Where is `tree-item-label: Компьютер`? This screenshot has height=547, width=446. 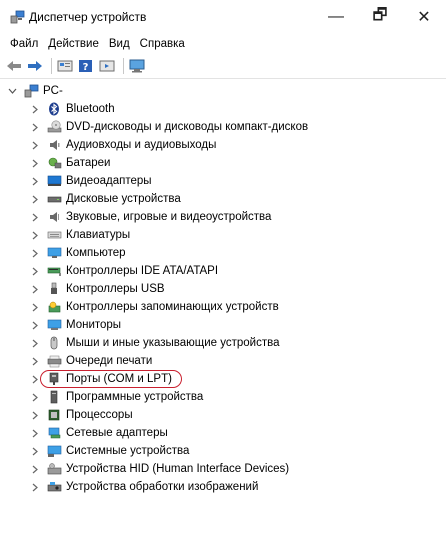 tree-item-label: Компьютер is located at coordinates (96, 253).